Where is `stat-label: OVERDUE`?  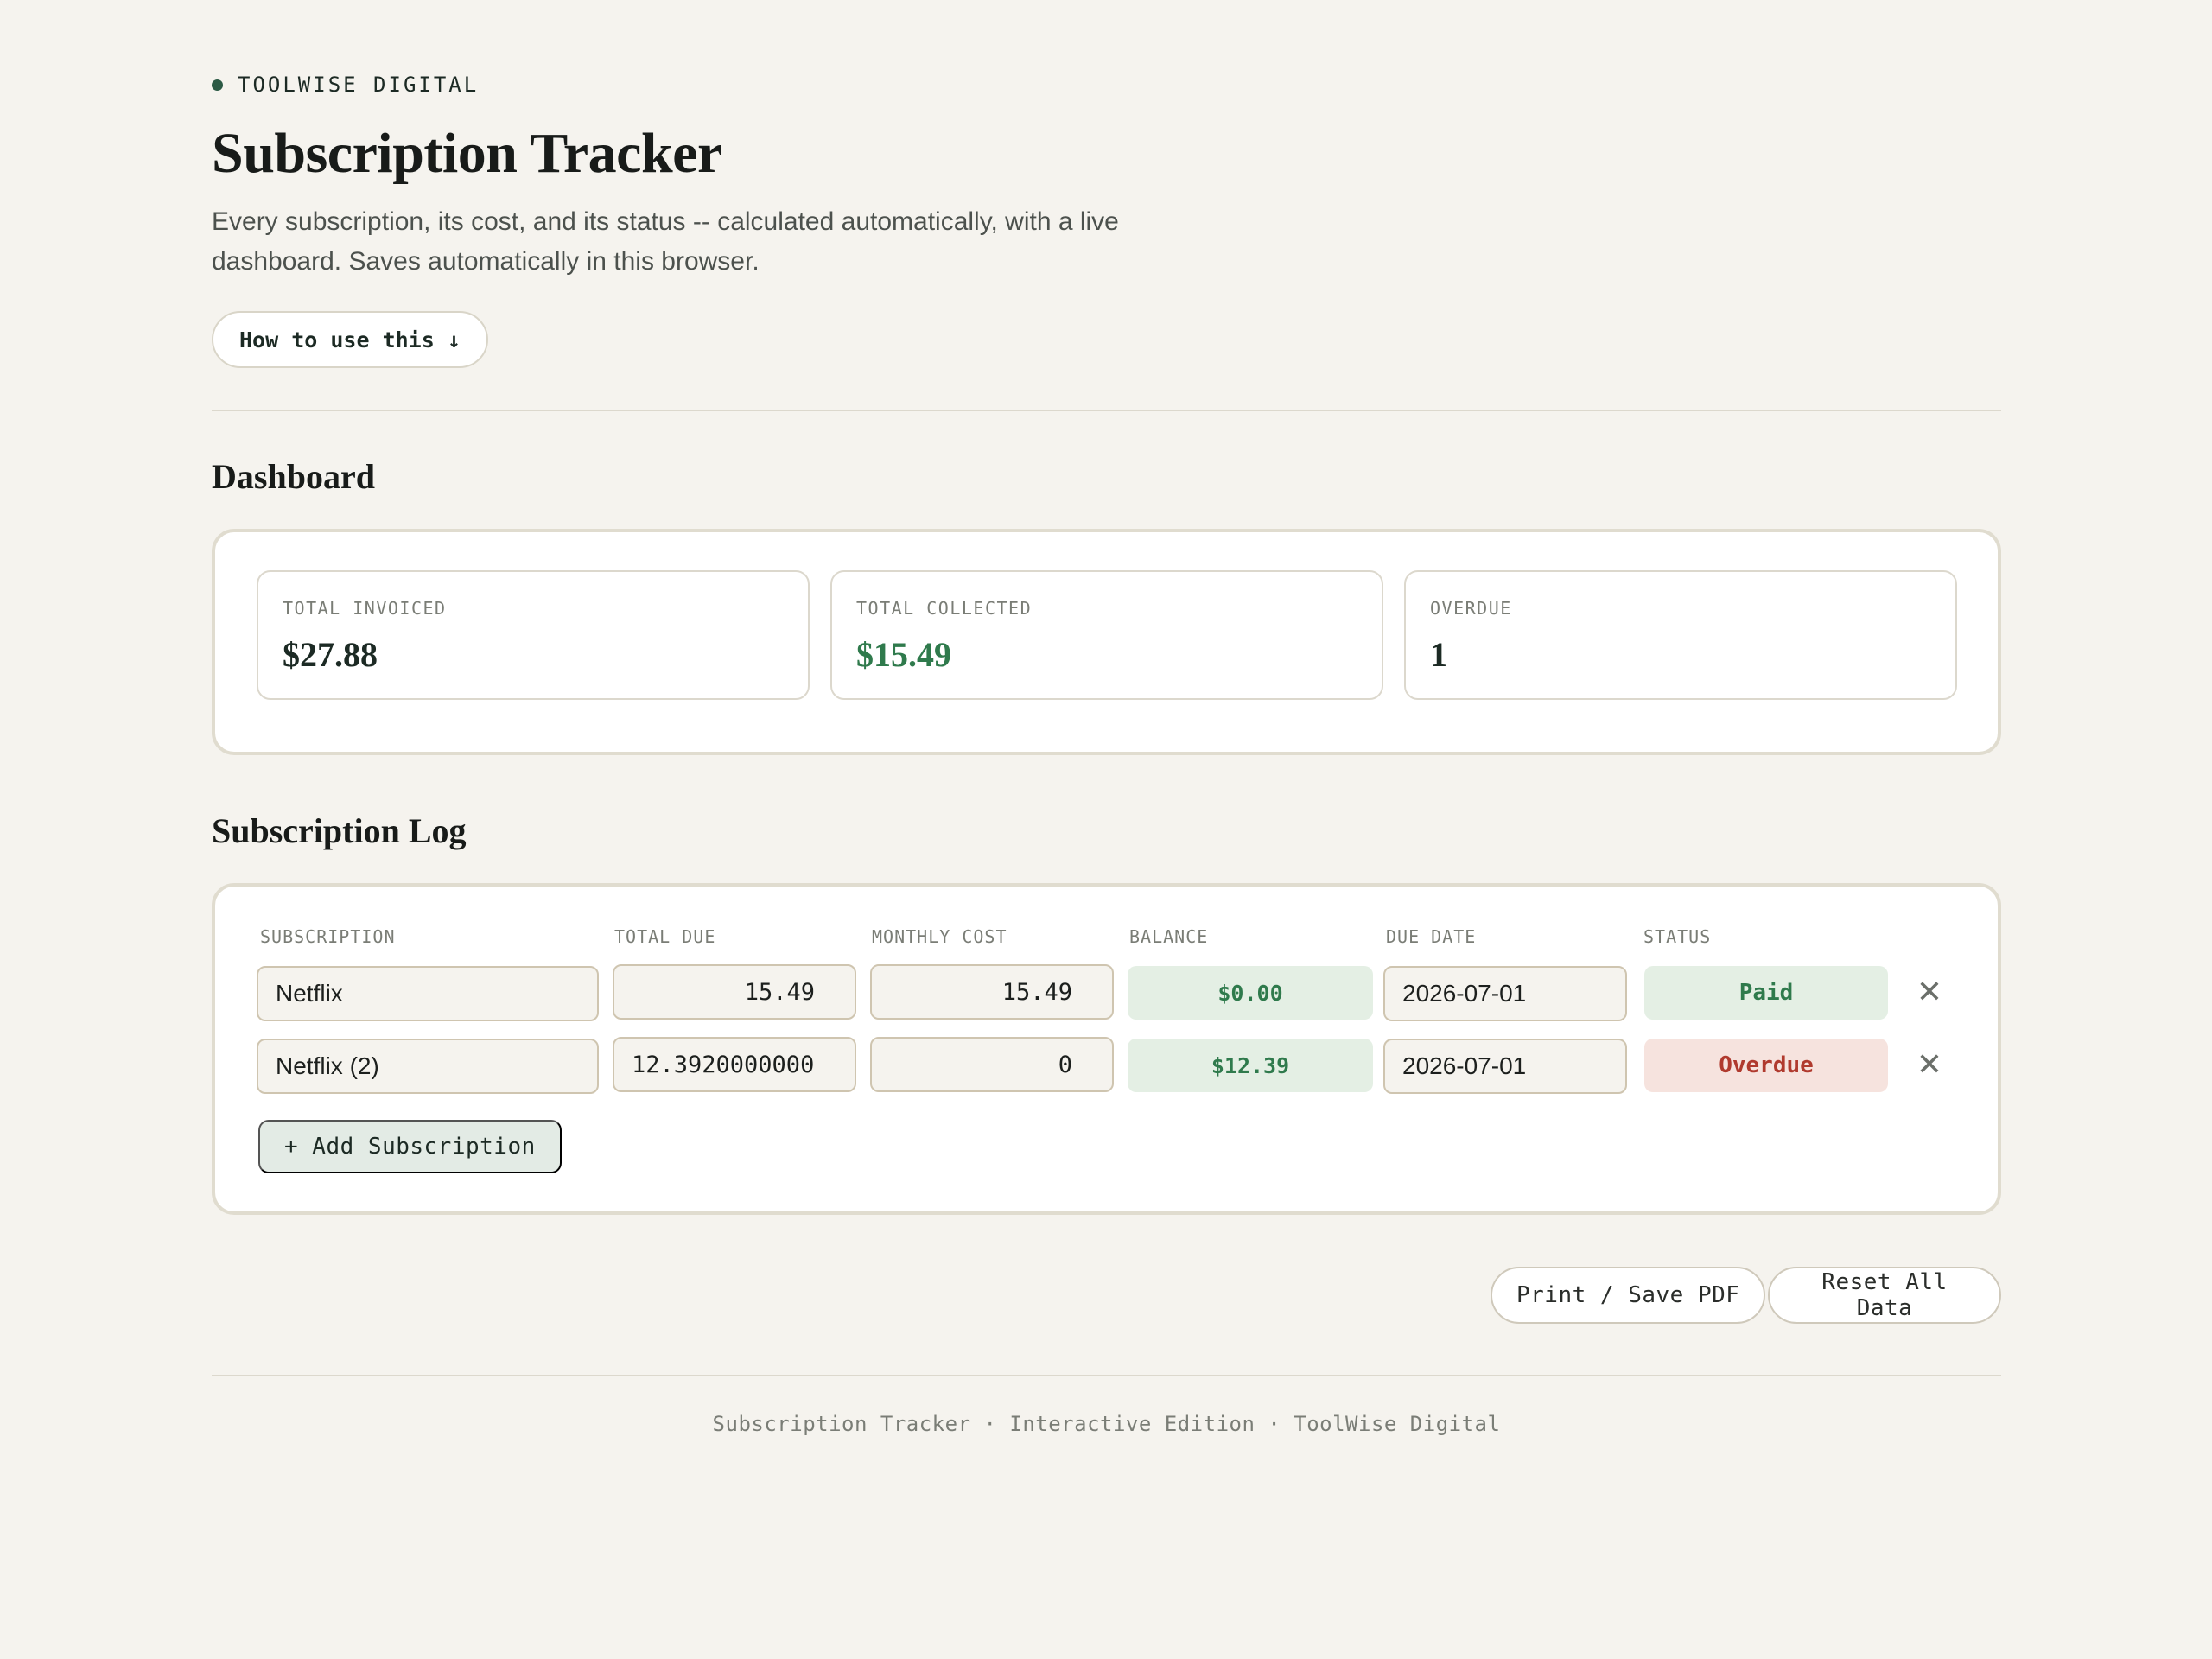
stat-label: OVERDUE is located at coordinates (1471, 608).